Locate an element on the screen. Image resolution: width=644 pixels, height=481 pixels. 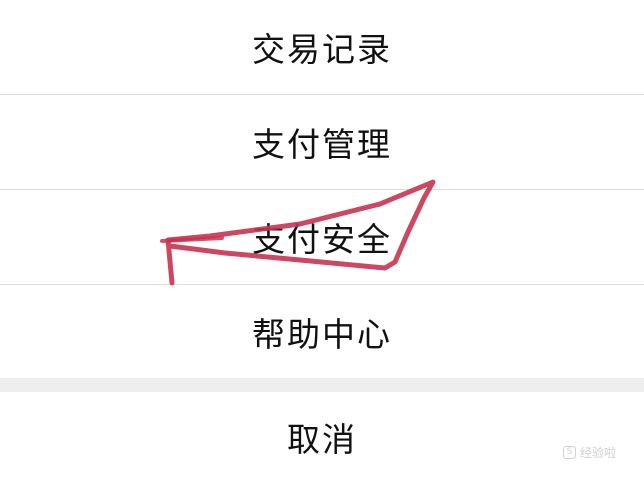
section-gap is located at coordinates (322, 385).